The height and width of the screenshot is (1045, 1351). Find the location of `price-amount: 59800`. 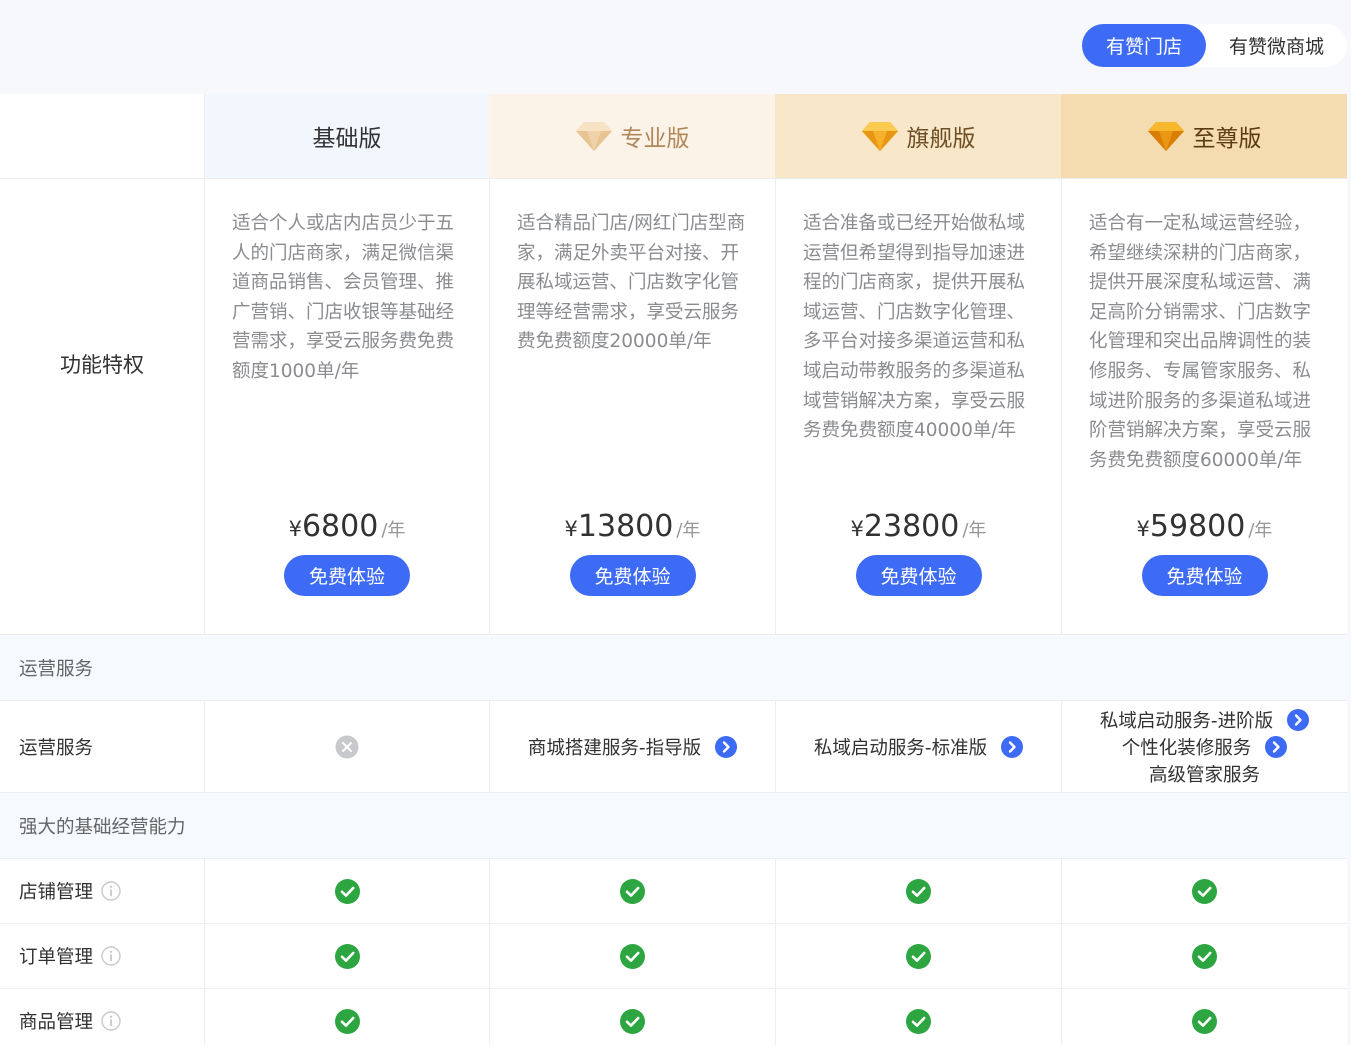

price-amount: 59800 is located at coordinates (1197, 526).